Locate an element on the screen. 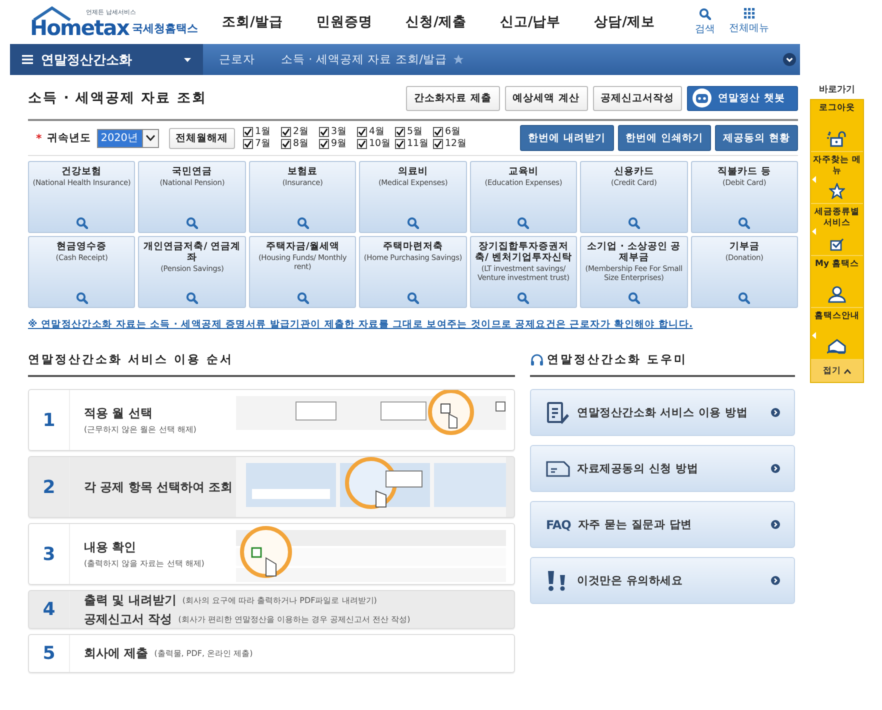 The height and width of the screenshot is (710, 882). arrow-icon is located at coordinates (775, 468).